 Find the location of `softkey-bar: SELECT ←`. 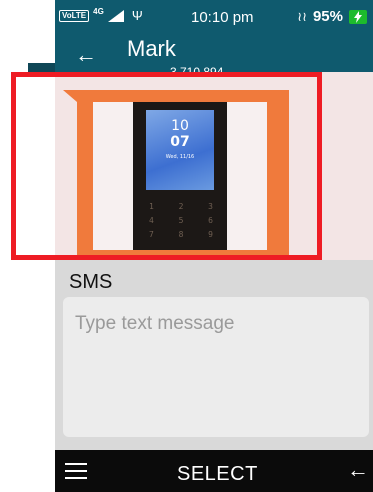

softkey-bar: SELECT ← is located at coordinates (214, 471).